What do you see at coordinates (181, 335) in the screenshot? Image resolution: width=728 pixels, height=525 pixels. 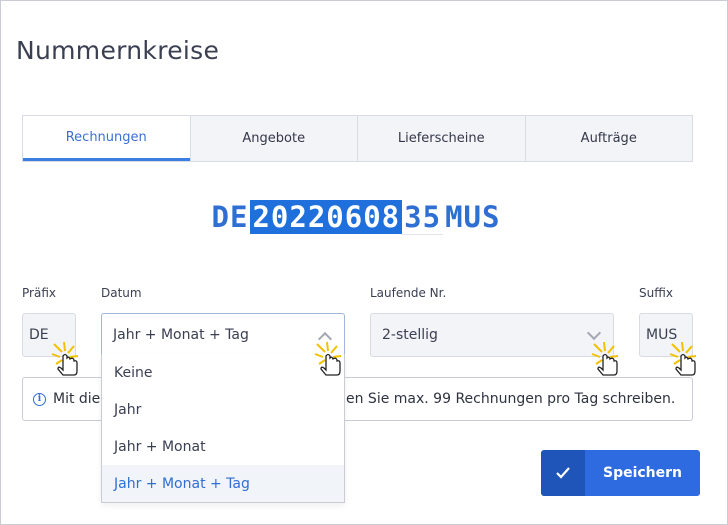 I see `datum-value: Jahr + Monat + Tag` at bounding box center [181, 335].